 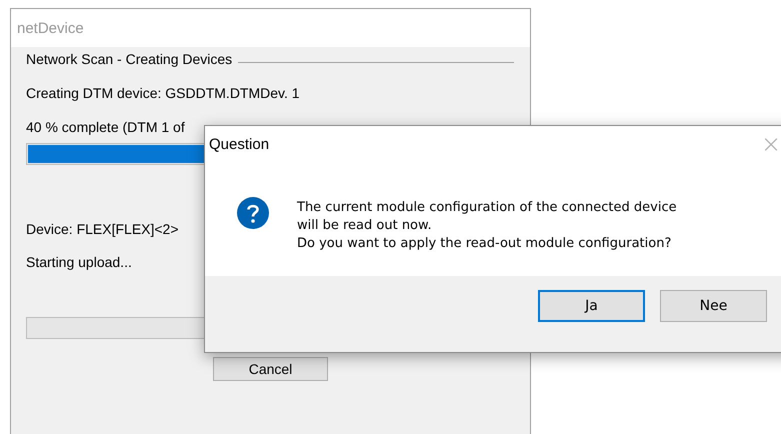 What do you see at coordinates (487, 226) in the screenshot?
I see `message-text: The current module configuration of the connected device will be read out now. Do you want to apply the read-out module configuration?` at bounding box center [487, 226].